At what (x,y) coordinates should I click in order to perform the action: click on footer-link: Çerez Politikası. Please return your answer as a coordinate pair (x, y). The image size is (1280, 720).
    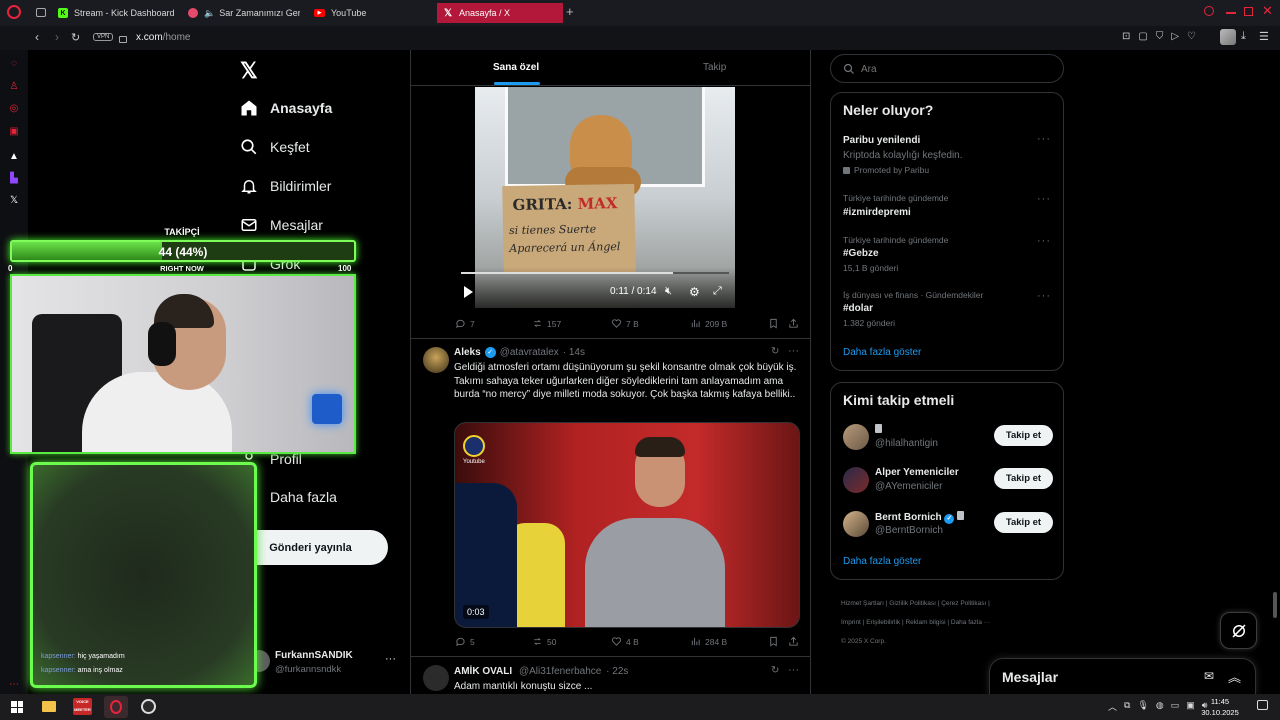
    Looking at the image, I should click on (963, 603).